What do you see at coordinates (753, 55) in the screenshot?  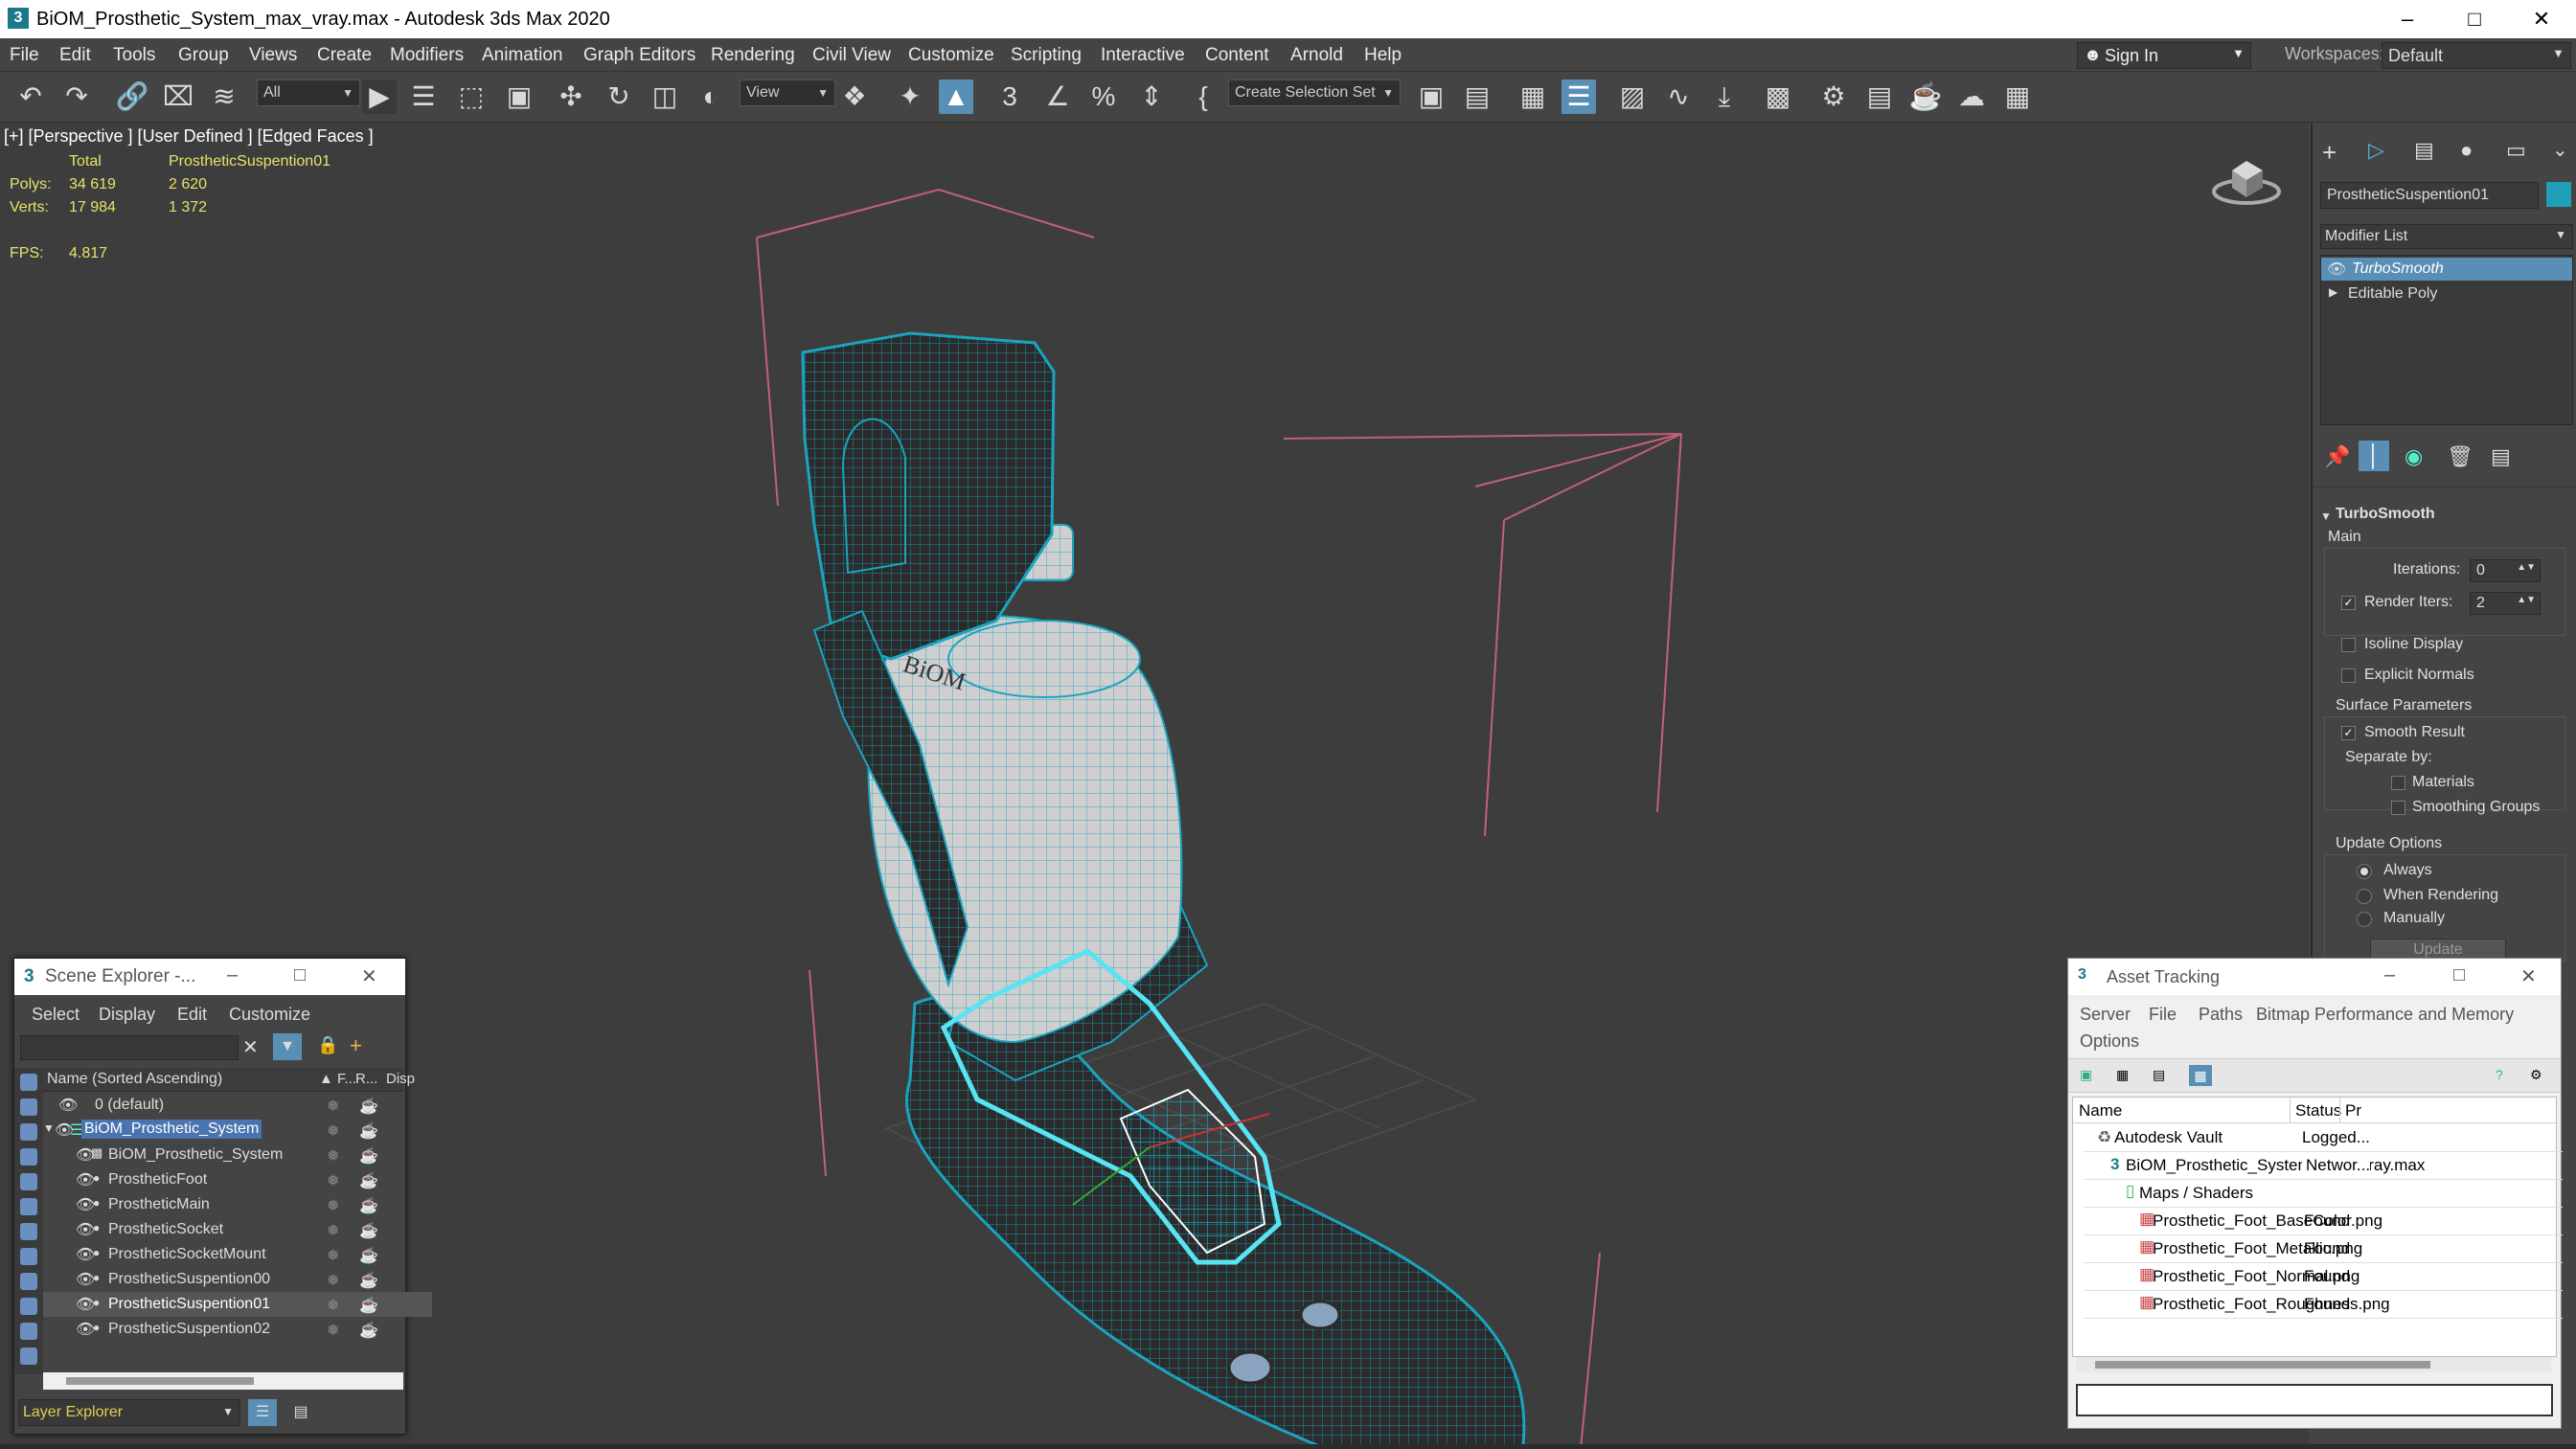 I see `menu-rendering: Rendering` at bounding box center [753, 55].